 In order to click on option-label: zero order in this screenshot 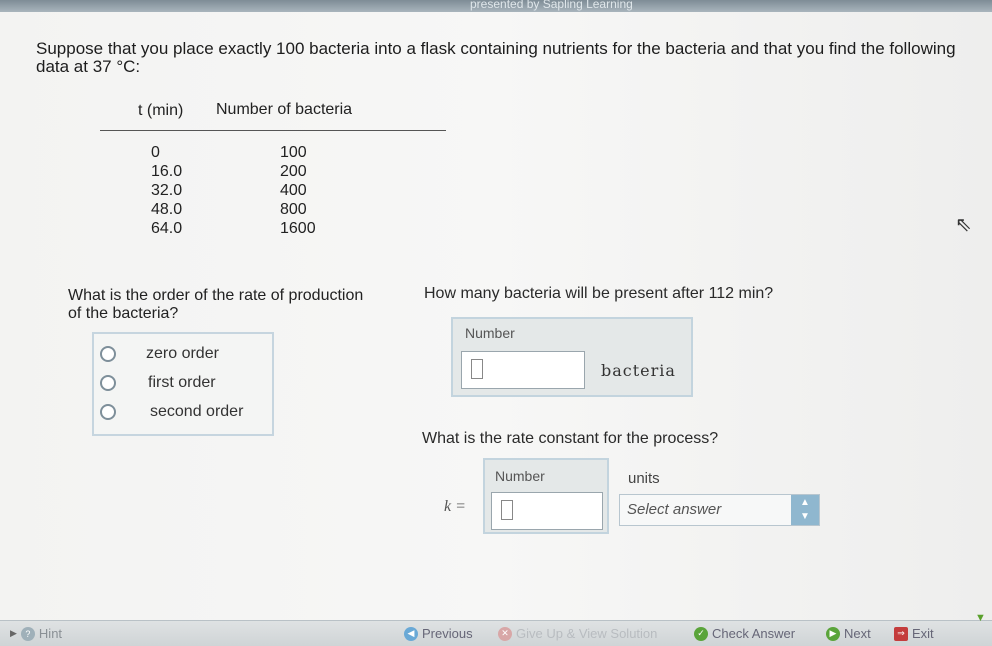, I will do `click(182, 353)`.